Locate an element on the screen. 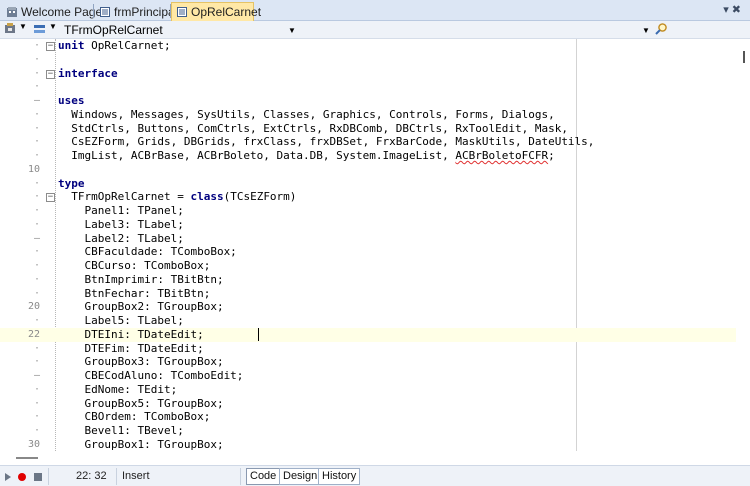 The width and height of the screenshot is (750, 486). code-line: · − TFrmOpRelCarnet = class(TCsEZForm) is located at coordinates (375, 197).